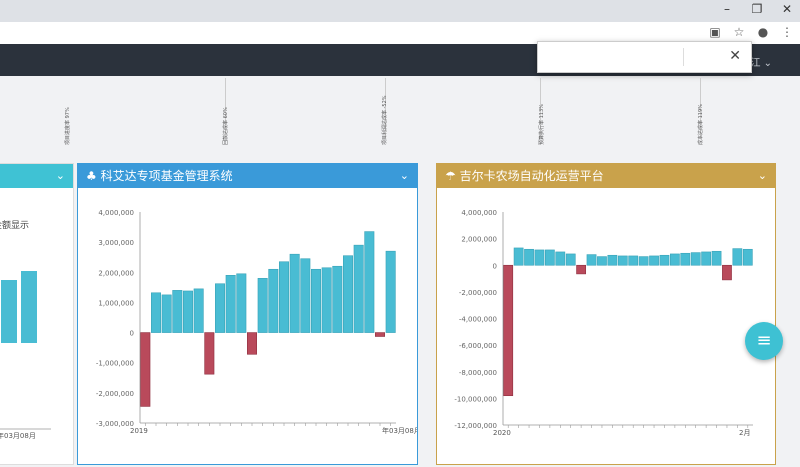 Image resolution: width=800 pixels, height=467 pixels. Describe the element at coordinates (542, 124) in the screenshot. I see `kpi-ticker: 预算执行率 113%` at that location.